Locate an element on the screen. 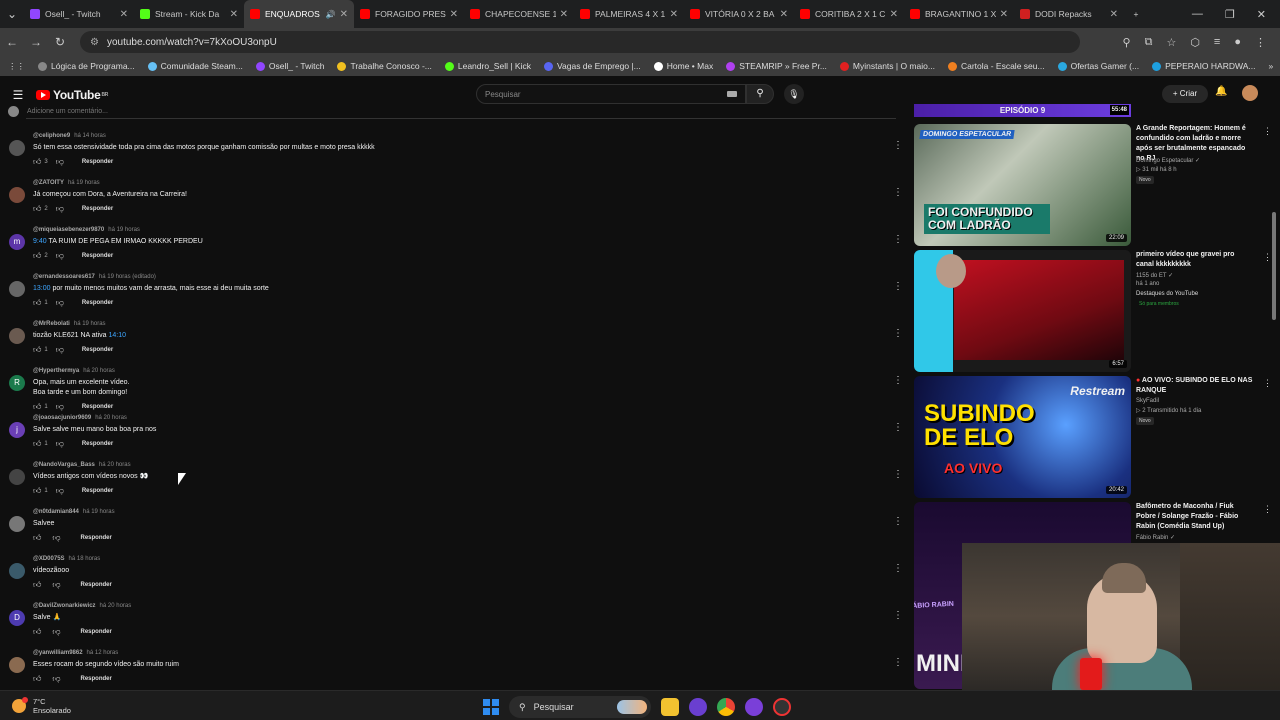 The width and height of the screenshot is (1280, 720). create-button: + Criar is located at coordinates (1185, 94).